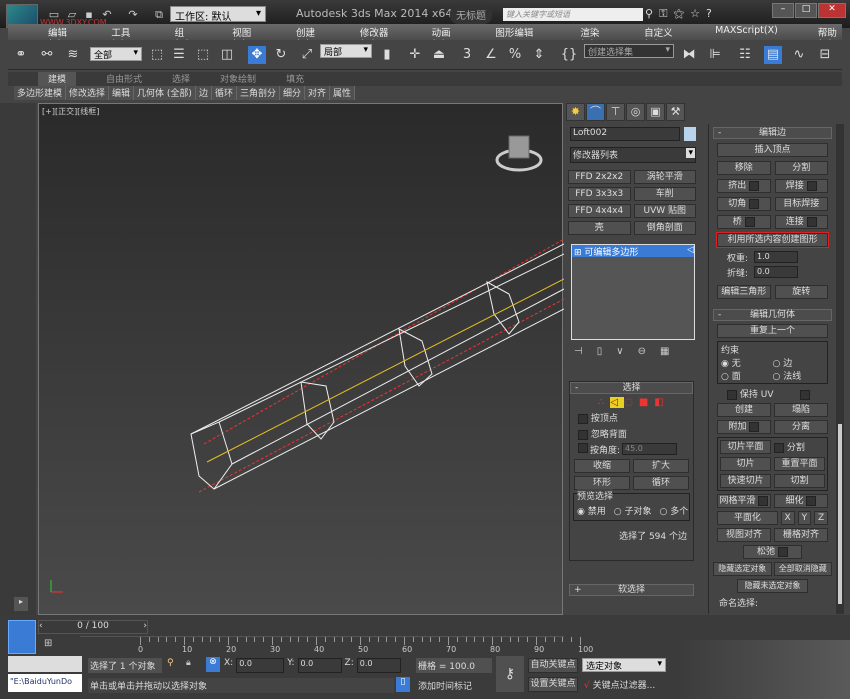 This screenshot has height=699, width=850. I want to click on constraint-normal-radio: ○ 法线, so click(799, 375).